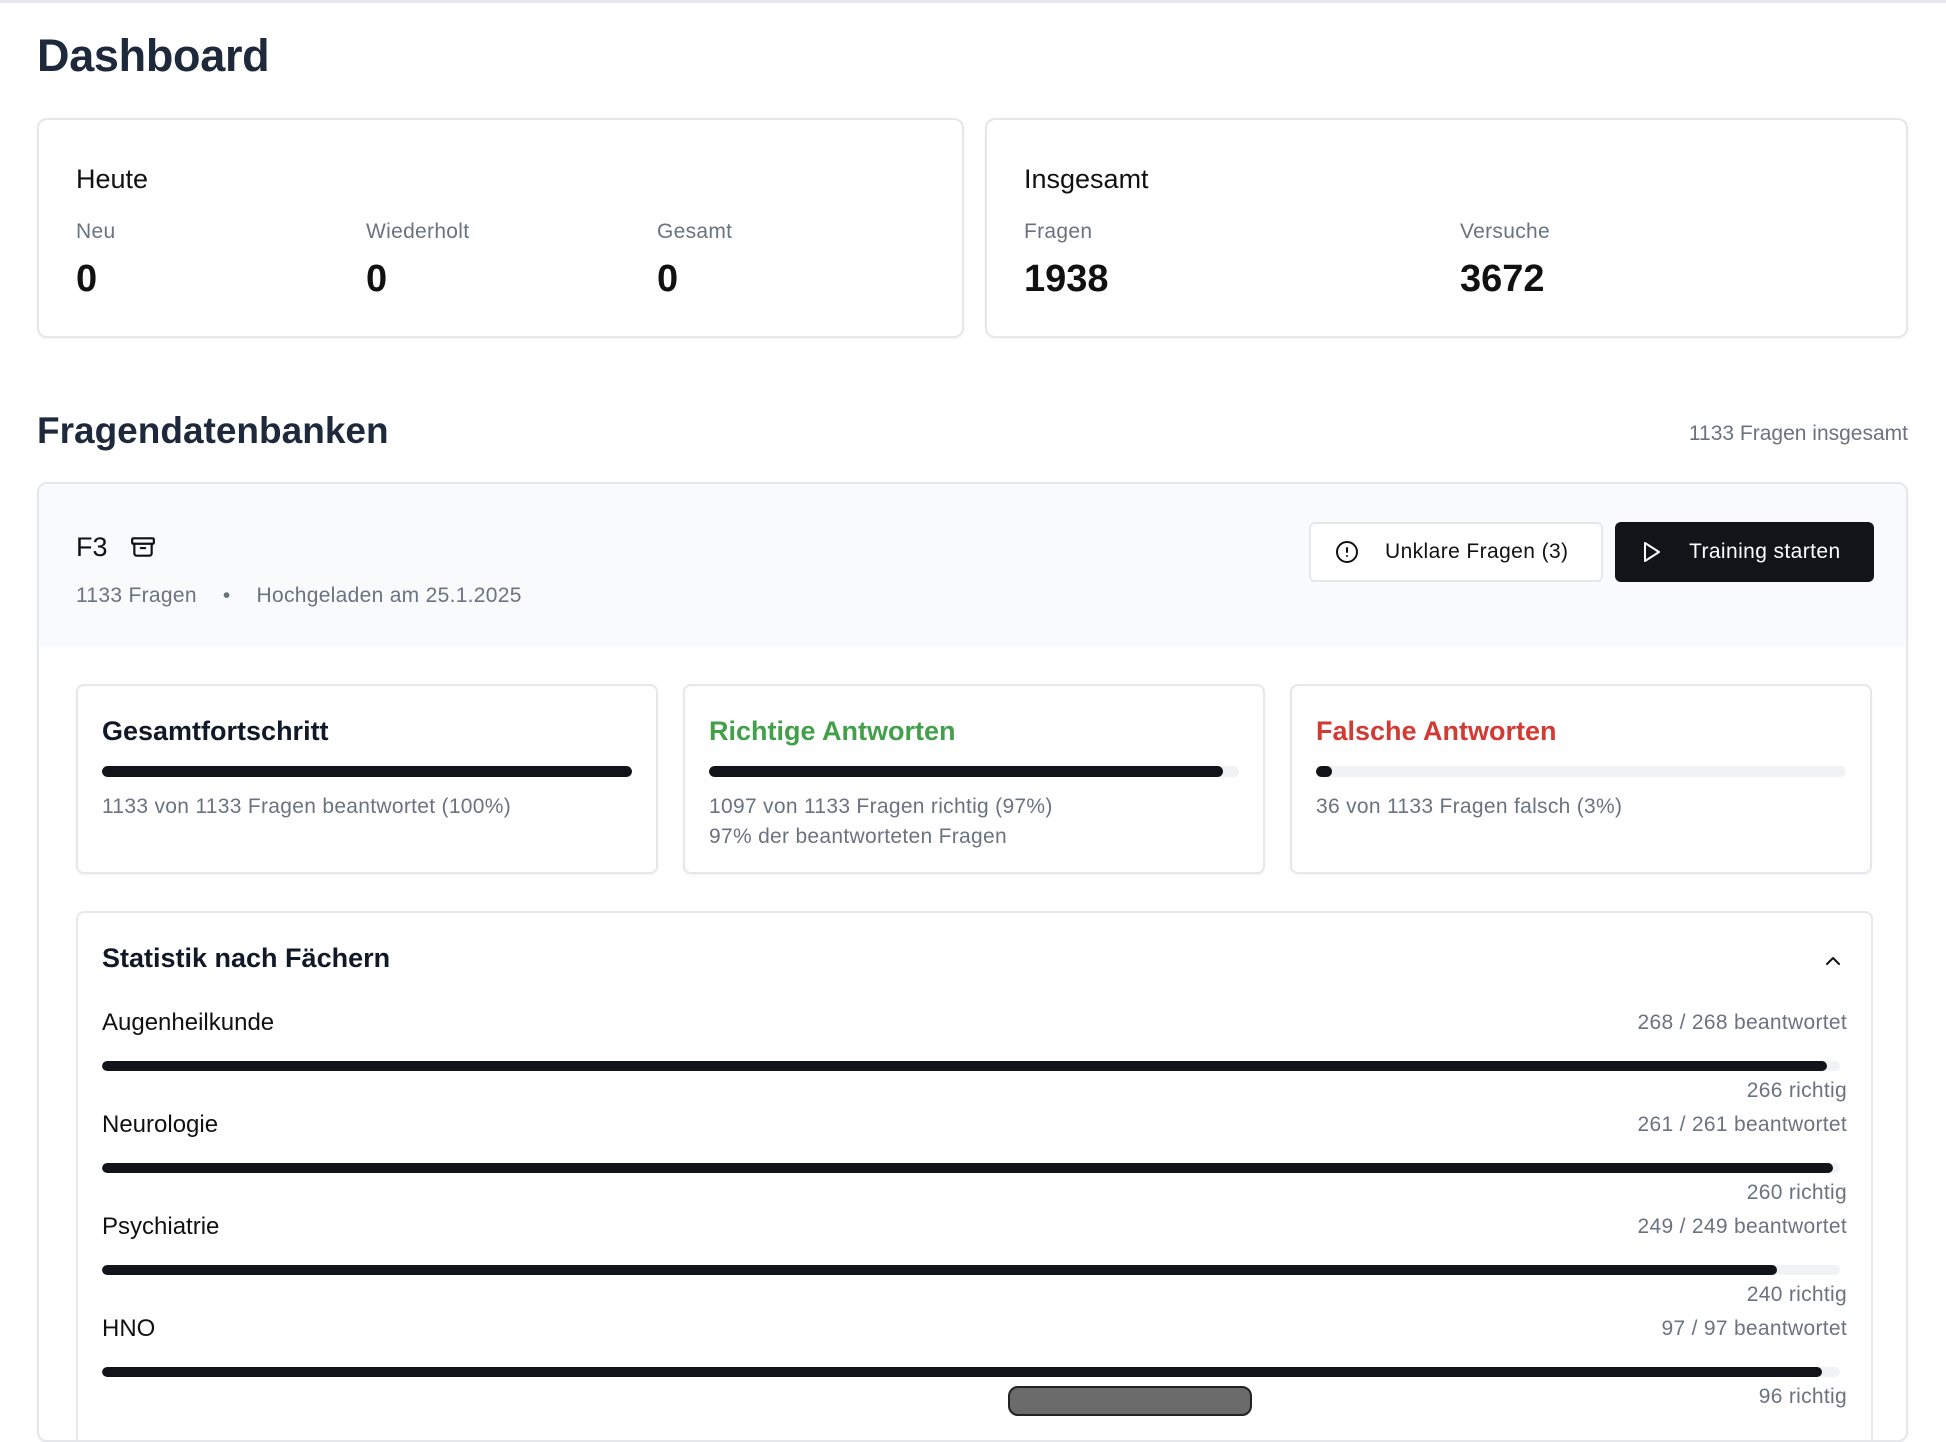  I want to click on stat-new: Neu 0, so click(95, 260).